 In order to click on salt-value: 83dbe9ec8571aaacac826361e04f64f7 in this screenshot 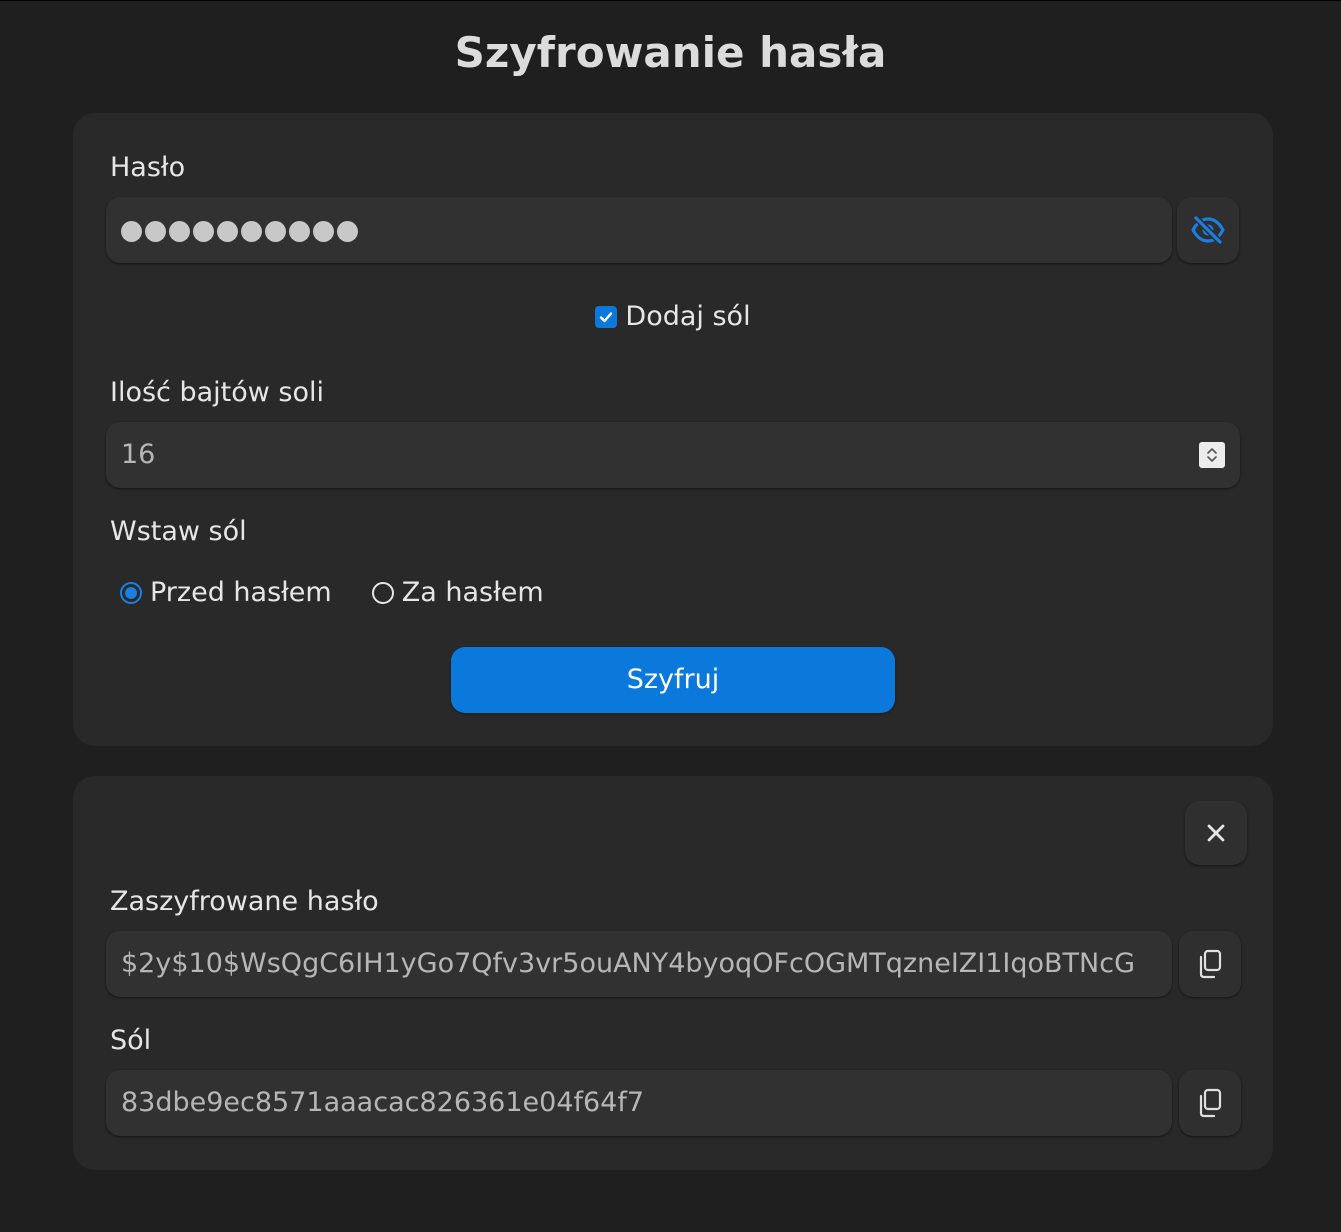, I will do `click(383, 1102)`.